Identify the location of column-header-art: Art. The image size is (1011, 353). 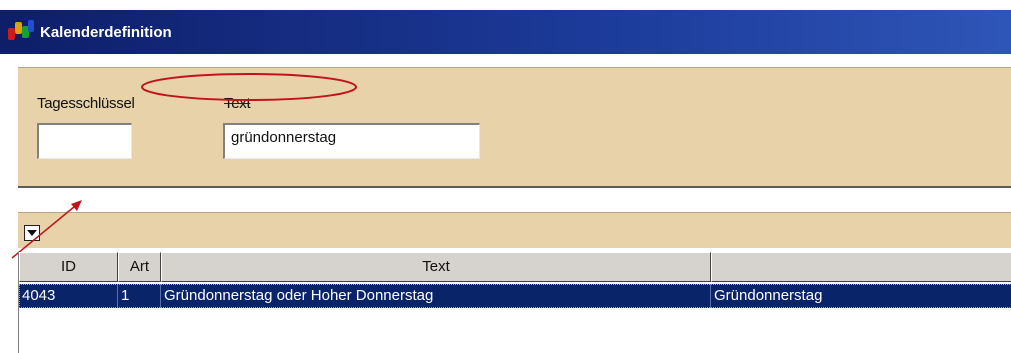
(139, 267).